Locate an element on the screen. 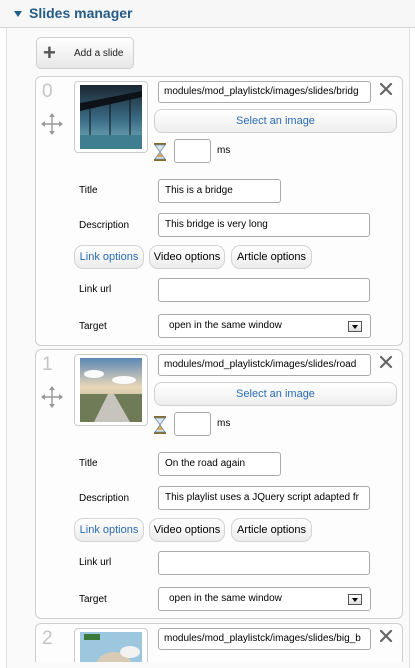 Image resolution: width=415 pixels, height=668 pixels. section-header: Slides manager is located at coordinates (207, 14).